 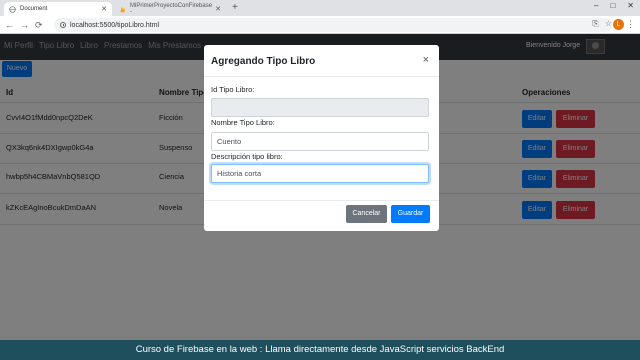 I want to click on modal-title: Agregando Tipo Libro, so click(x=263, y=61).